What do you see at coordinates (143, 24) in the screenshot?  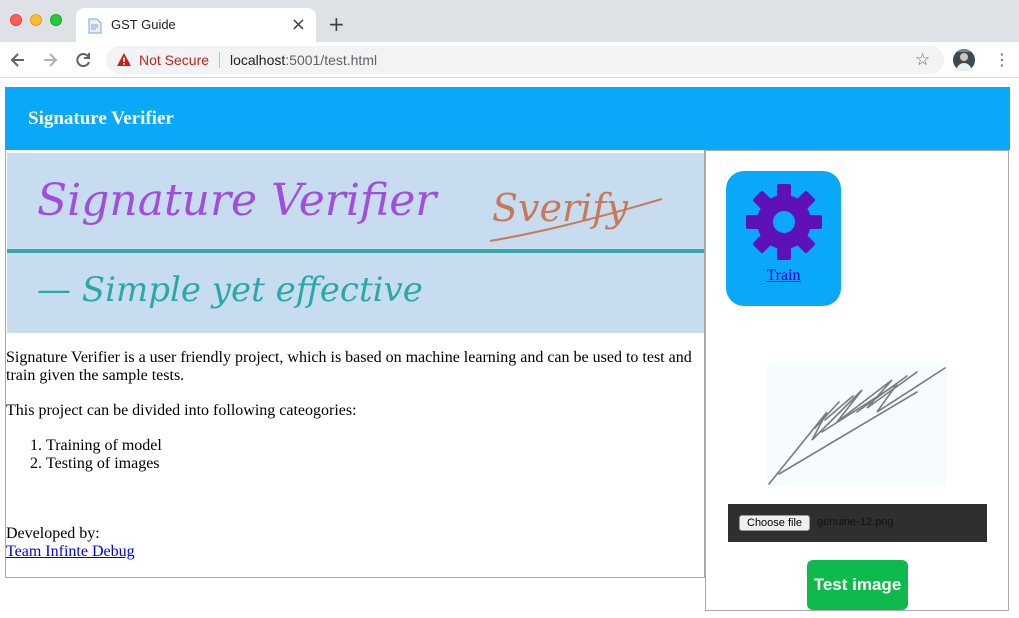 I see `tab-title: GST Guide` at bounding box center [143, 24].